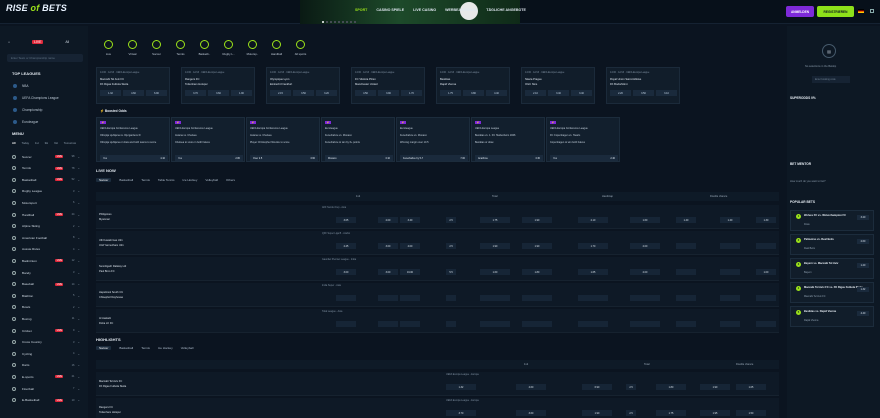 Image resolution: width=880 pixels, height=418 pixels. Describe the element at coordinates (46, 307) in the screenshot. I see `sidebar-item: Bowls 2 ⌄` at that location.